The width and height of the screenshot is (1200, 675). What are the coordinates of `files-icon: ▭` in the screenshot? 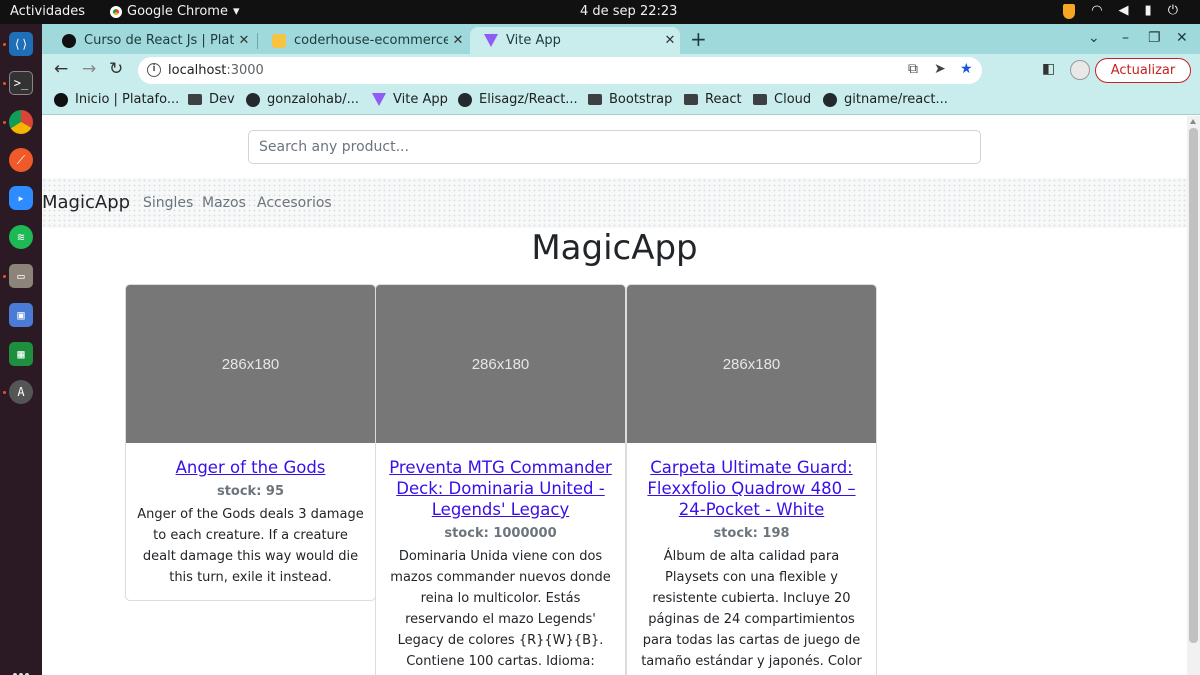 It's located at (21, 276).